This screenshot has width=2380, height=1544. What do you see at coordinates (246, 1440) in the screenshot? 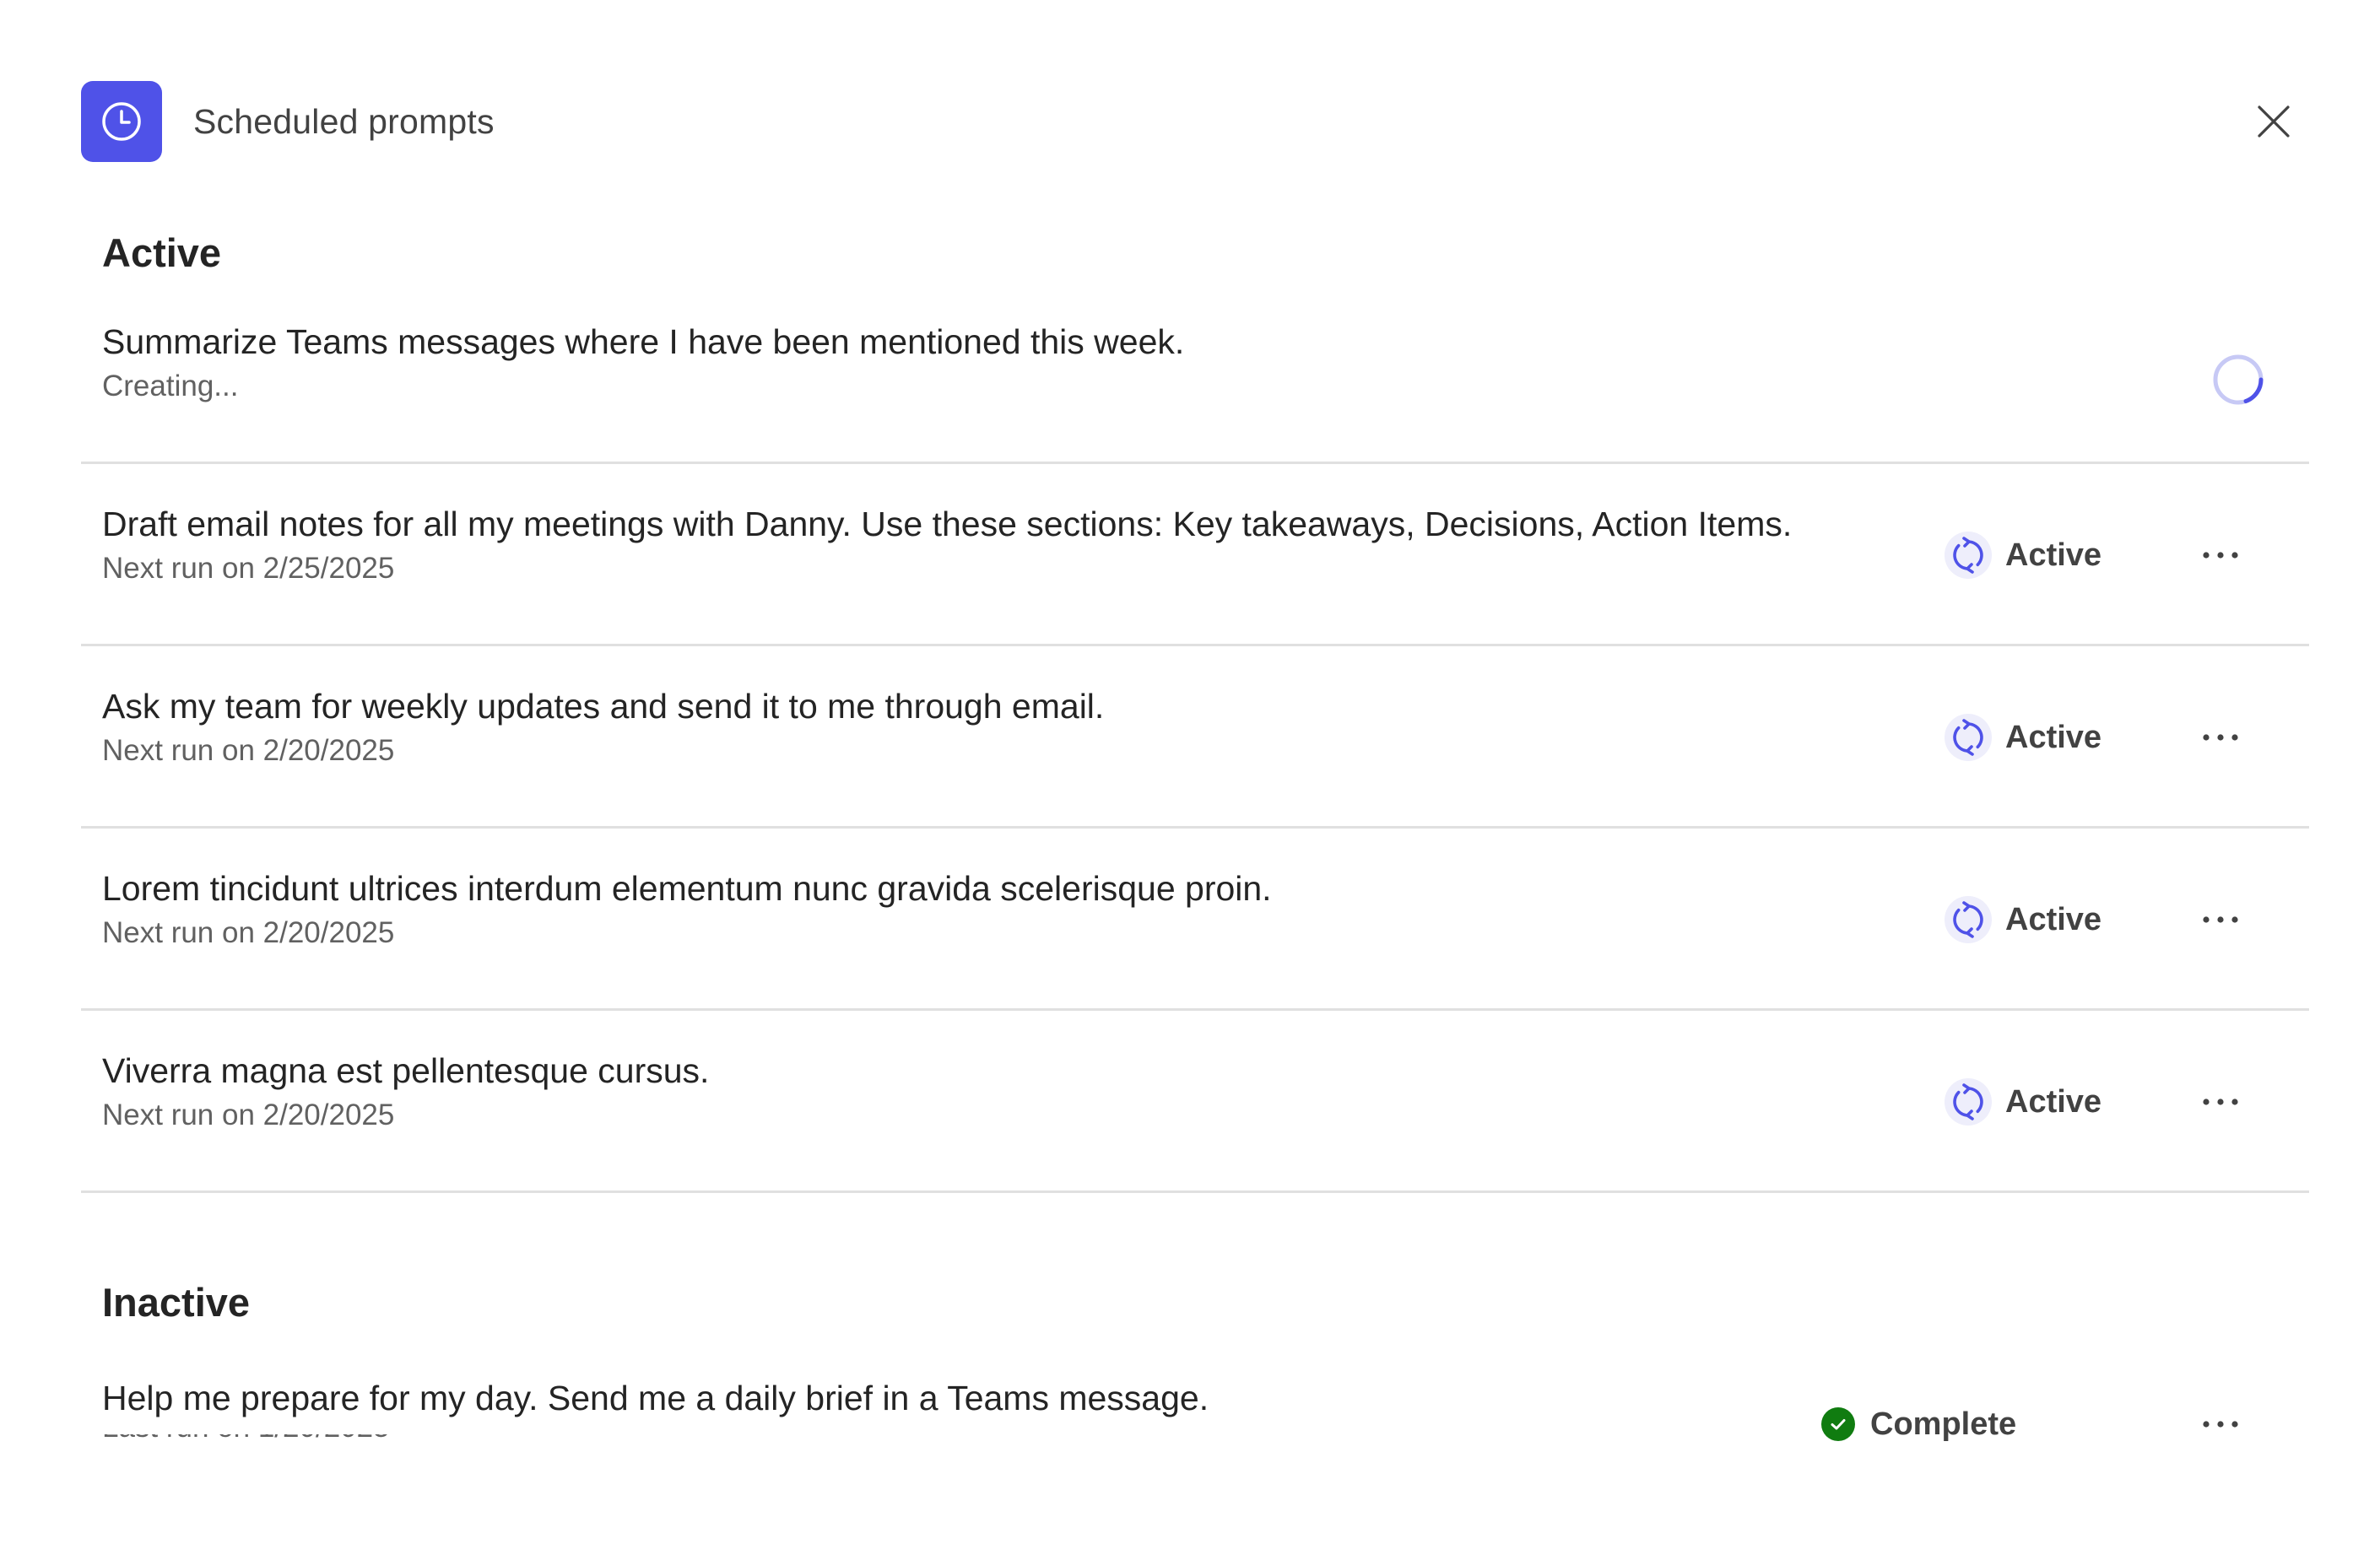
I see `last-run-text: Last run on 1/20/2025` at bounding box center [246, 1440].